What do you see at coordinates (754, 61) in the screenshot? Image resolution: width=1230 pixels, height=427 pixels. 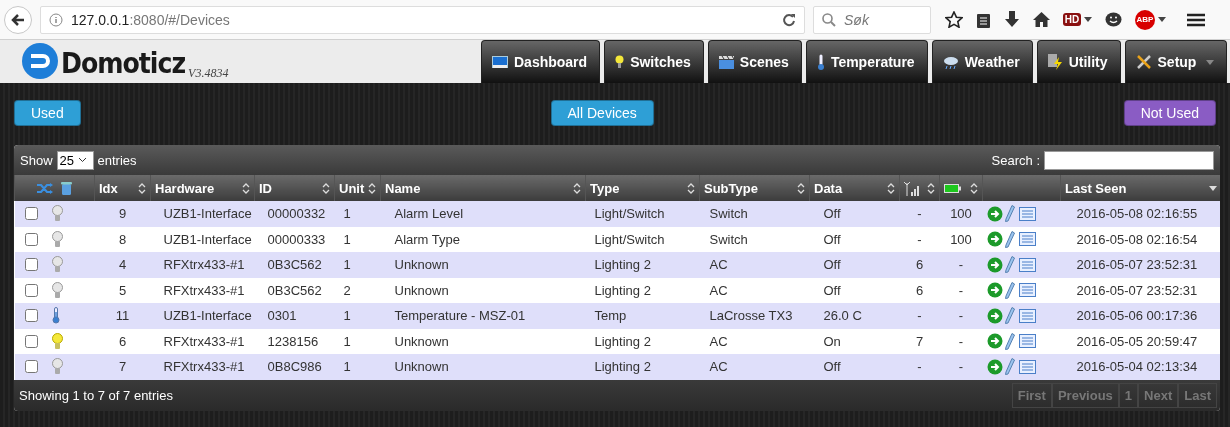 I see `nav-tab: Scenes` at bounding box center [754, 61].